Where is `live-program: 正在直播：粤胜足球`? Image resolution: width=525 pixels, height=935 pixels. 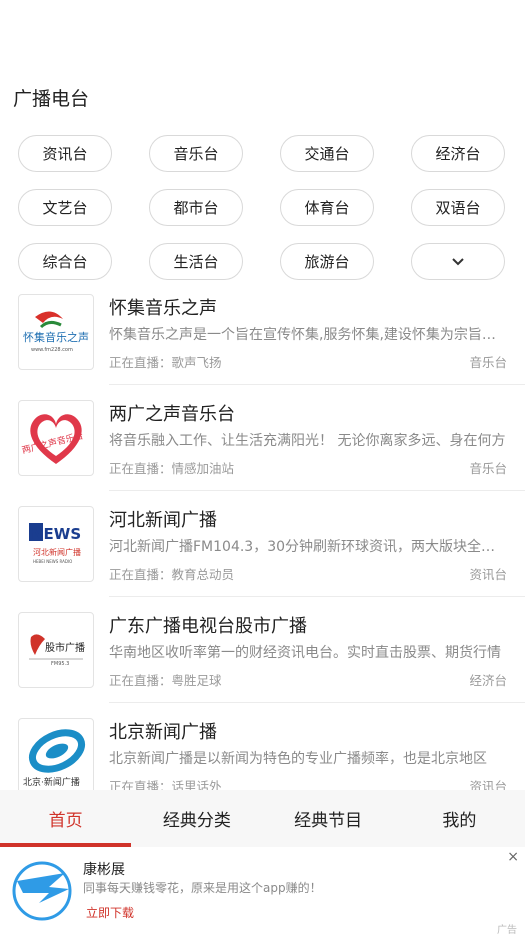
live-program: 正在直播：粤胜足球 is located at coordinates (165, 680).